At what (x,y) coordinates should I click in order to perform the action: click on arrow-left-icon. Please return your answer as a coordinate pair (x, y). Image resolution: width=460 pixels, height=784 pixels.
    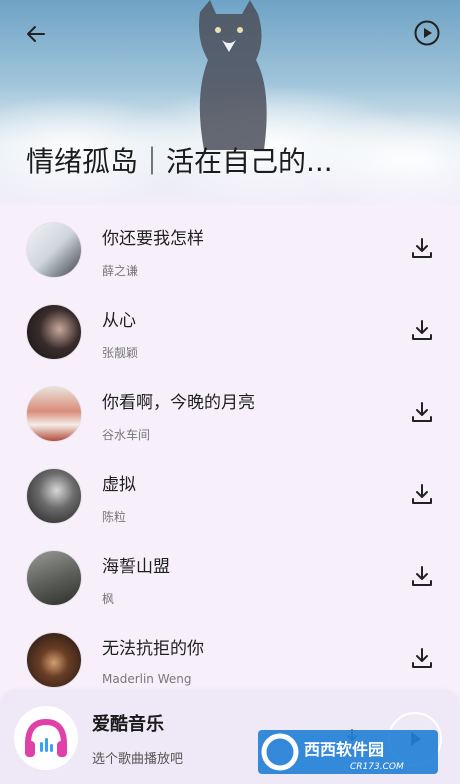
    Looking at the image, I should click on (36, 34).